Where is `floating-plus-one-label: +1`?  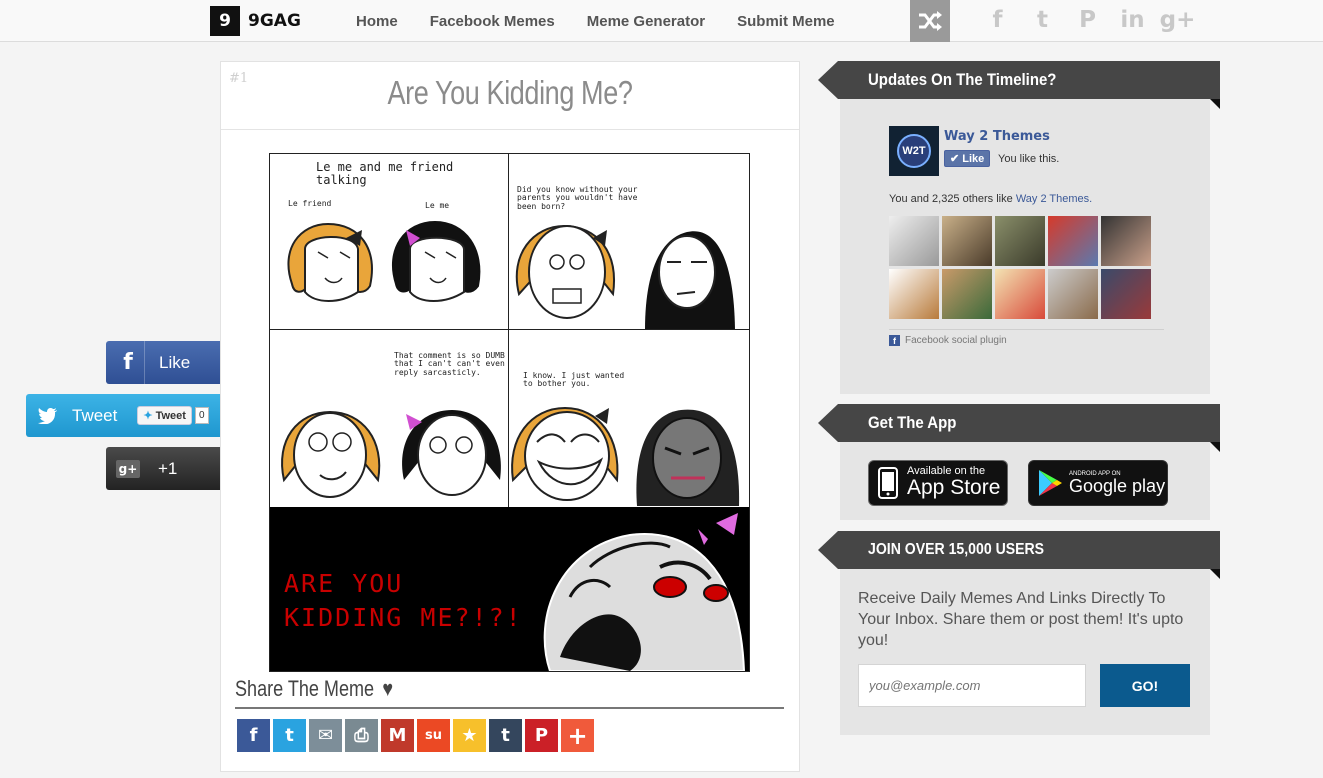 floating-plus-one-label: +1 is located at coordinates (168, 468).